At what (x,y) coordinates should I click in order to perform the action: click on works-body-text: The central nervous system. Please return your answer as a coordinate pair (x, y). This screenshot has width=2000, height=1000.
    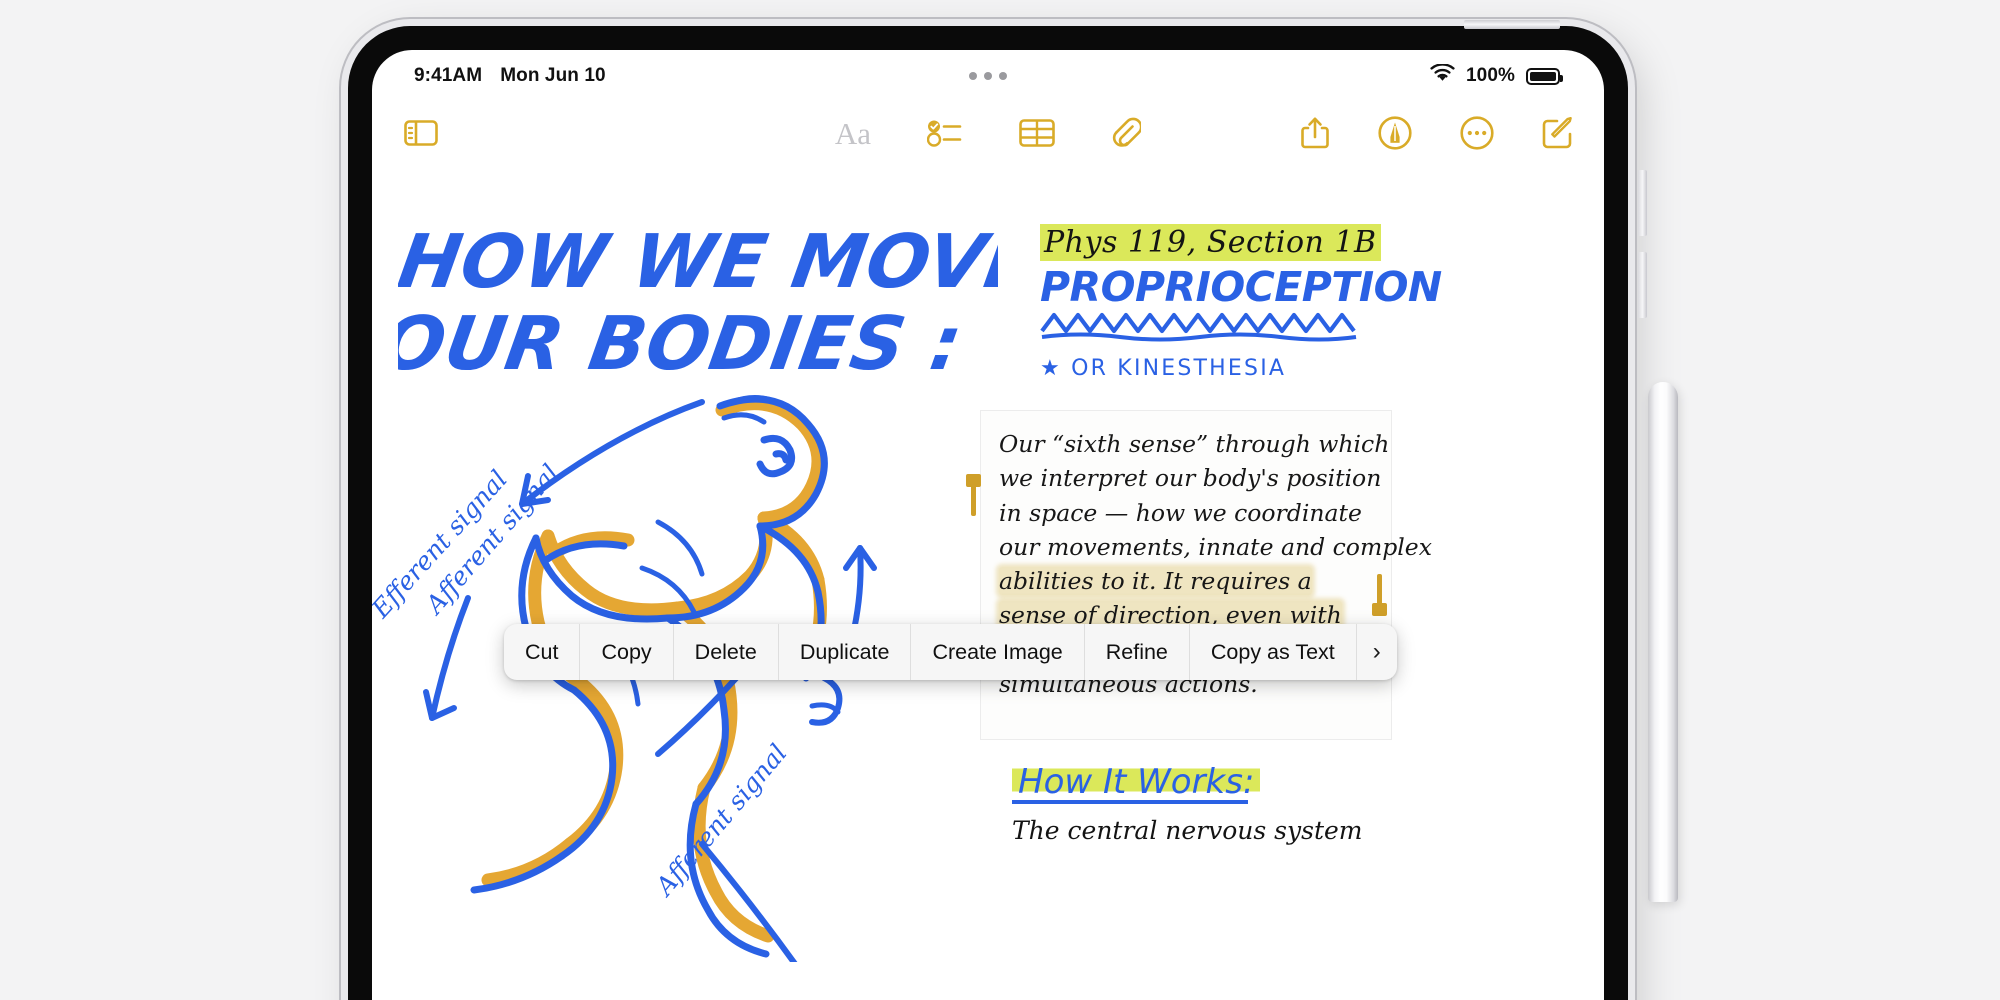
    Looking at the image, I should click on (1187, 830).